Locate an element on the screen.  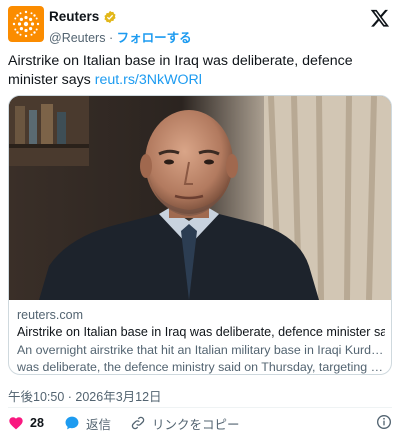
heart-icon is located at coordinates (16, 423).